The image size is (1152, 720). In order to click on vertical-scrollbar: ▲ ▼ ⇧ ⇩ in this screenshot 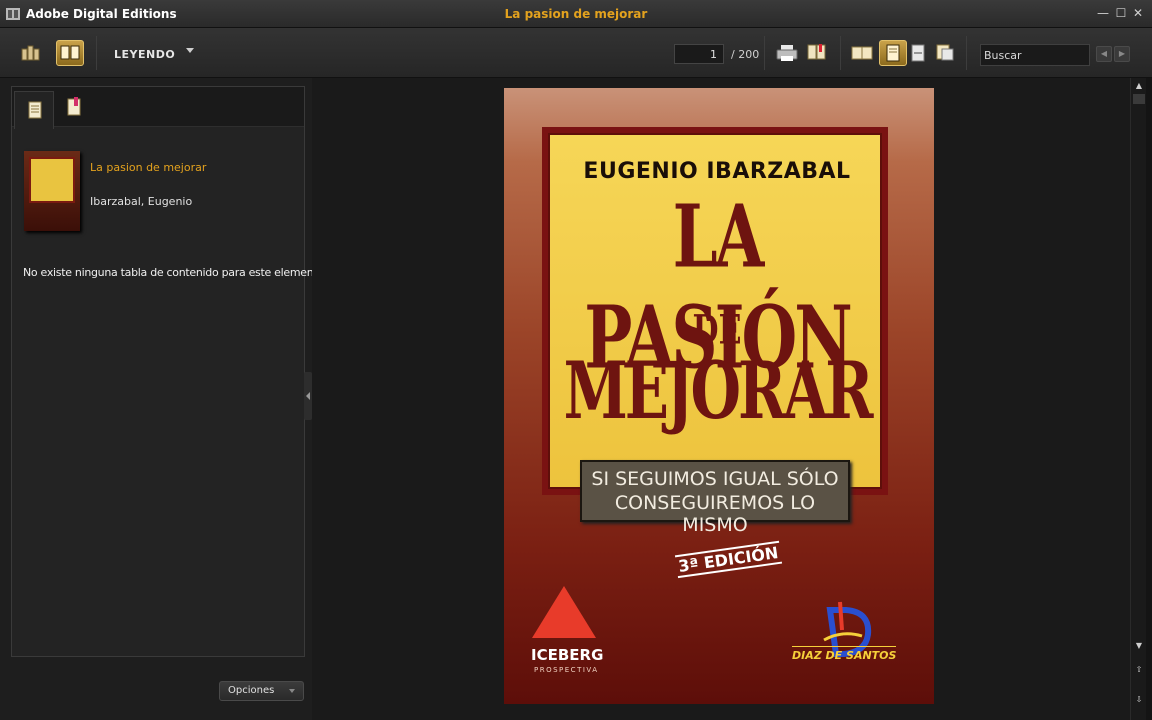, I will do `click(1138, 399)`.